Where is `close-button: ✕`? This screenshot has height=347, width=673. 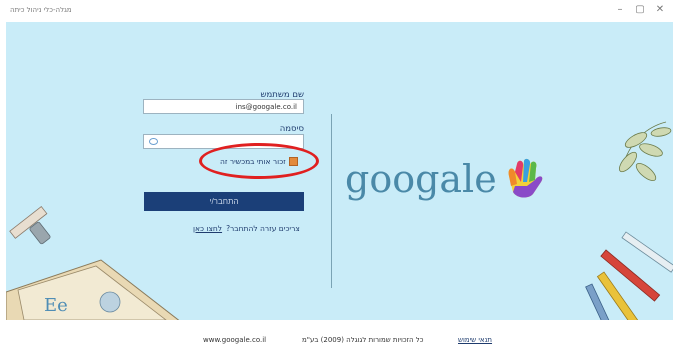
close-button: ✕ is located at coordinates (660, 10).